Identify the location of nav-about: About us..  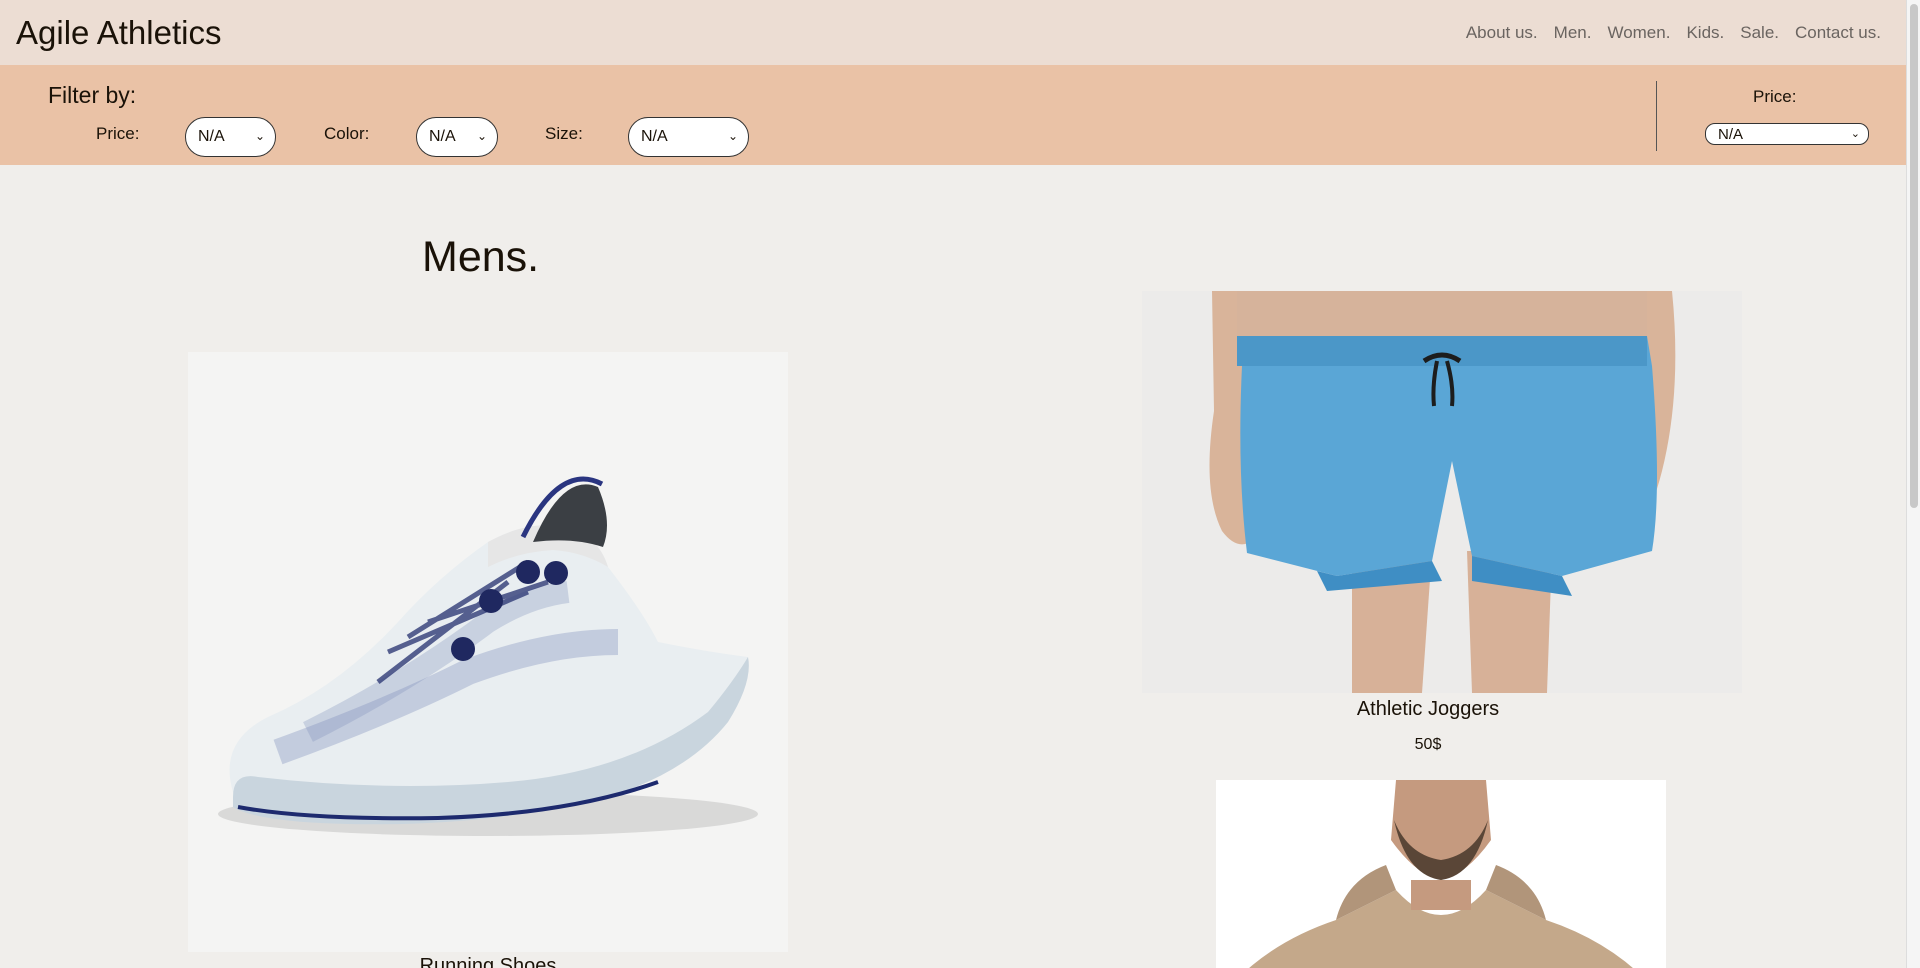
(1502, 33).